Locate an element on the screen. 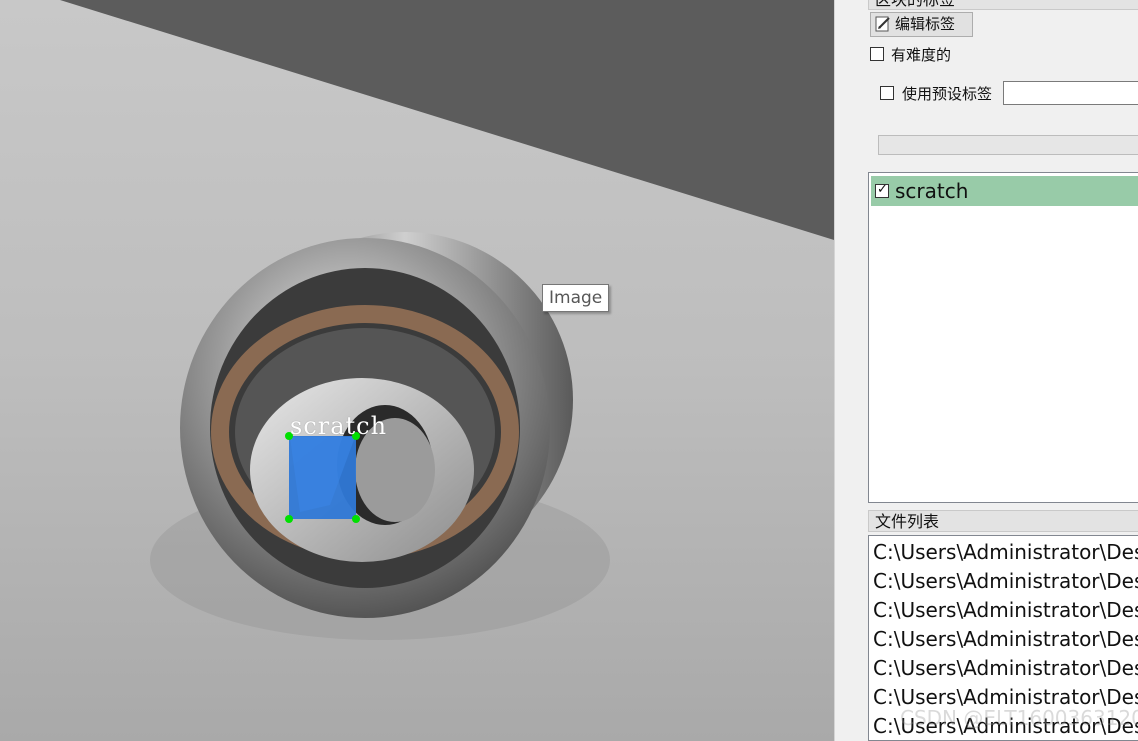  watermark: CSDN @ELT16003631200 is located at coordinates (1019, 718).